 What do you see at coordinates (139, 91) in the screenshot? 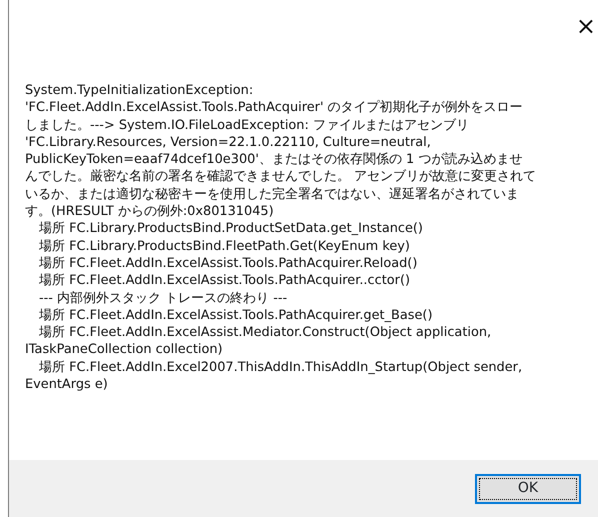
I see `error-message-line: System.TypeInitializationException:` at bounding box center [139, 91].